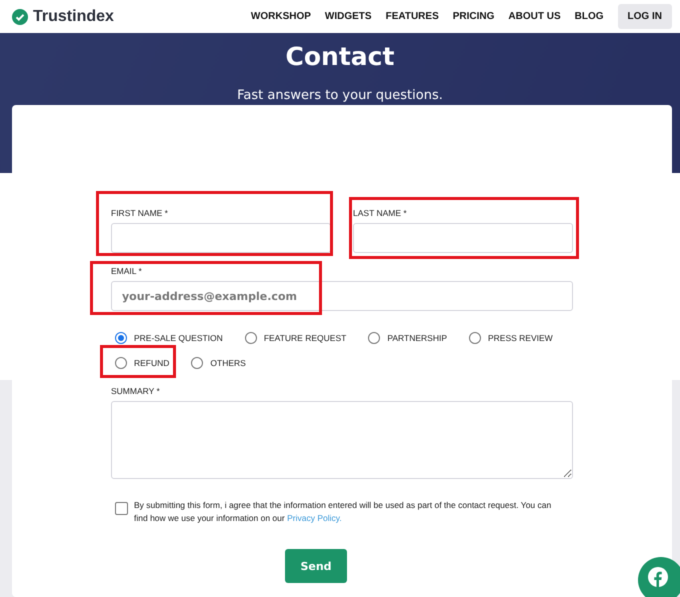 This screenshot has width=680, height=597. Describe the element at coordinates (510, 338) in the screenshot. I see `radio-option: PRESS REVIEW` at that location.